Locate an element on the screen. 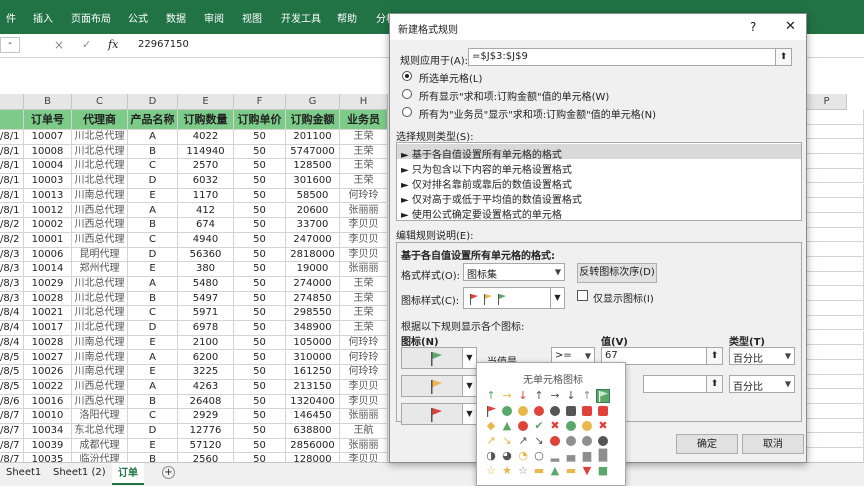 This screenshot has height=486, width=864. table-cell: 105000 is located at coordinates (313, 343).